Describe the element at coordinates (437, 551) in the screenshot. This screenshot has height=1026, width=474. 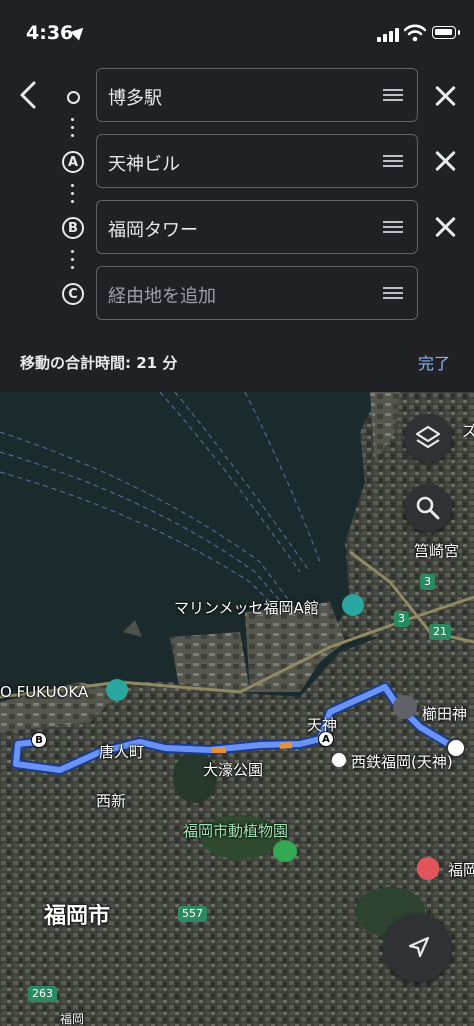
I see `map-label-hakozaki: 筥崎宮` at that location.